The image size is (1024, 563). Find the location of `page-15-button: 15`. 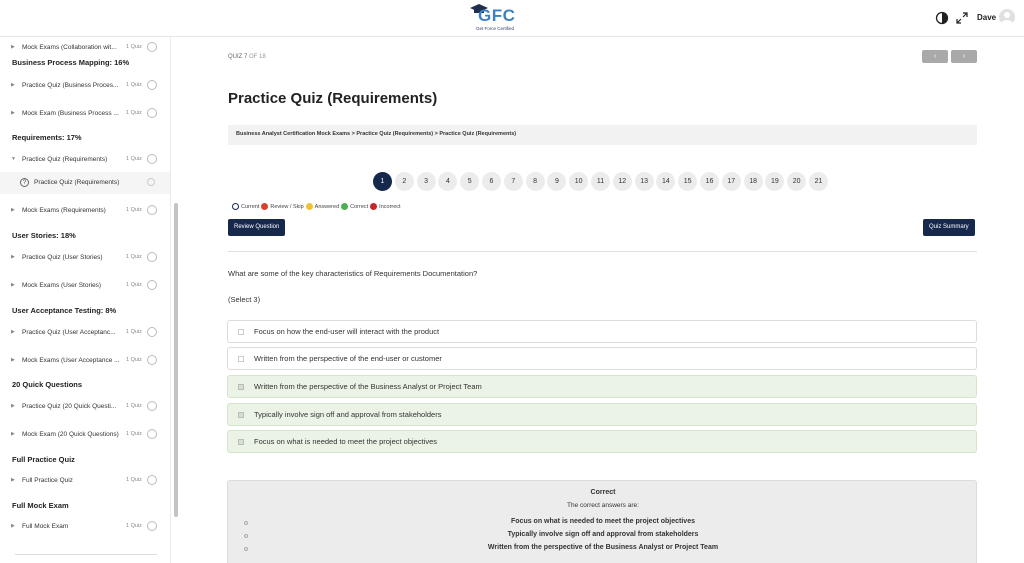

page-15-button: 15 is located at coordinates (688, 181).